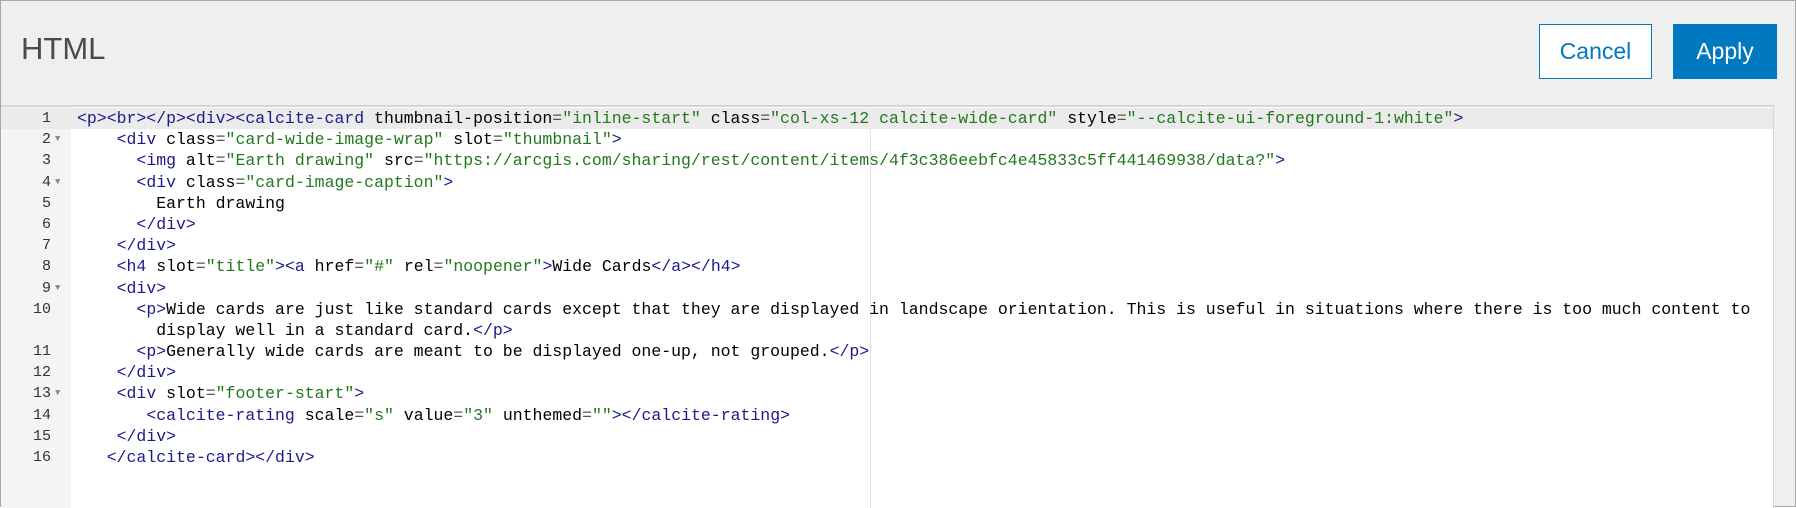  I want to click on code-line: 6 </div>, so click(887, 224).